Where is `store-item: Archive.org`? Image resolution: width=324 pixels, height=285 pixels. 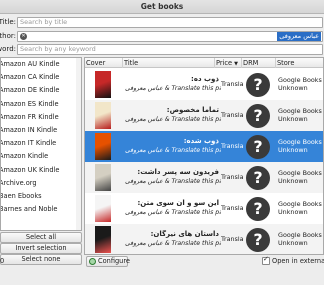 store-item: Archive.org is located at coordinates (41, 183).